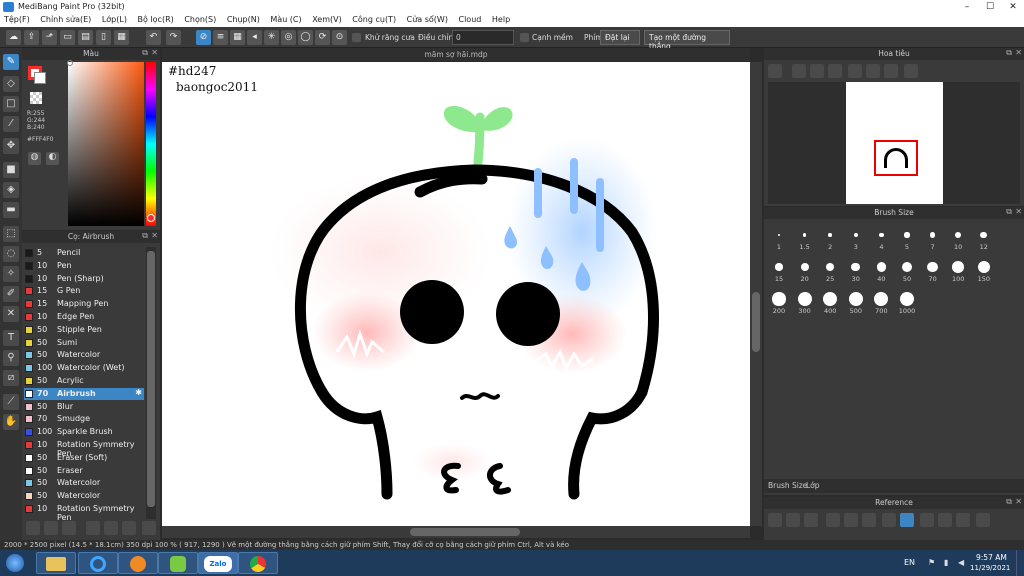 This screenshot has width=1024, height=576. I want to click on menu-view: Xem(V), so click(327, 19).